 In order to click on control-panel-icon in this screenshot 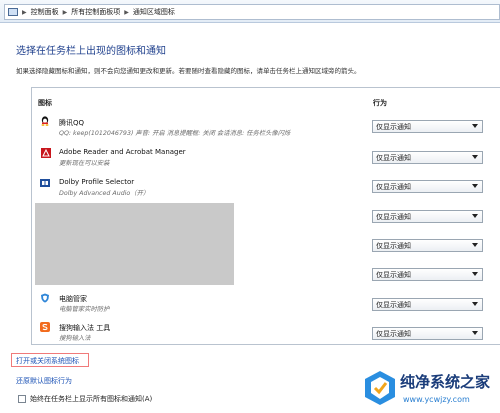, I will do `click(13, 12)`.